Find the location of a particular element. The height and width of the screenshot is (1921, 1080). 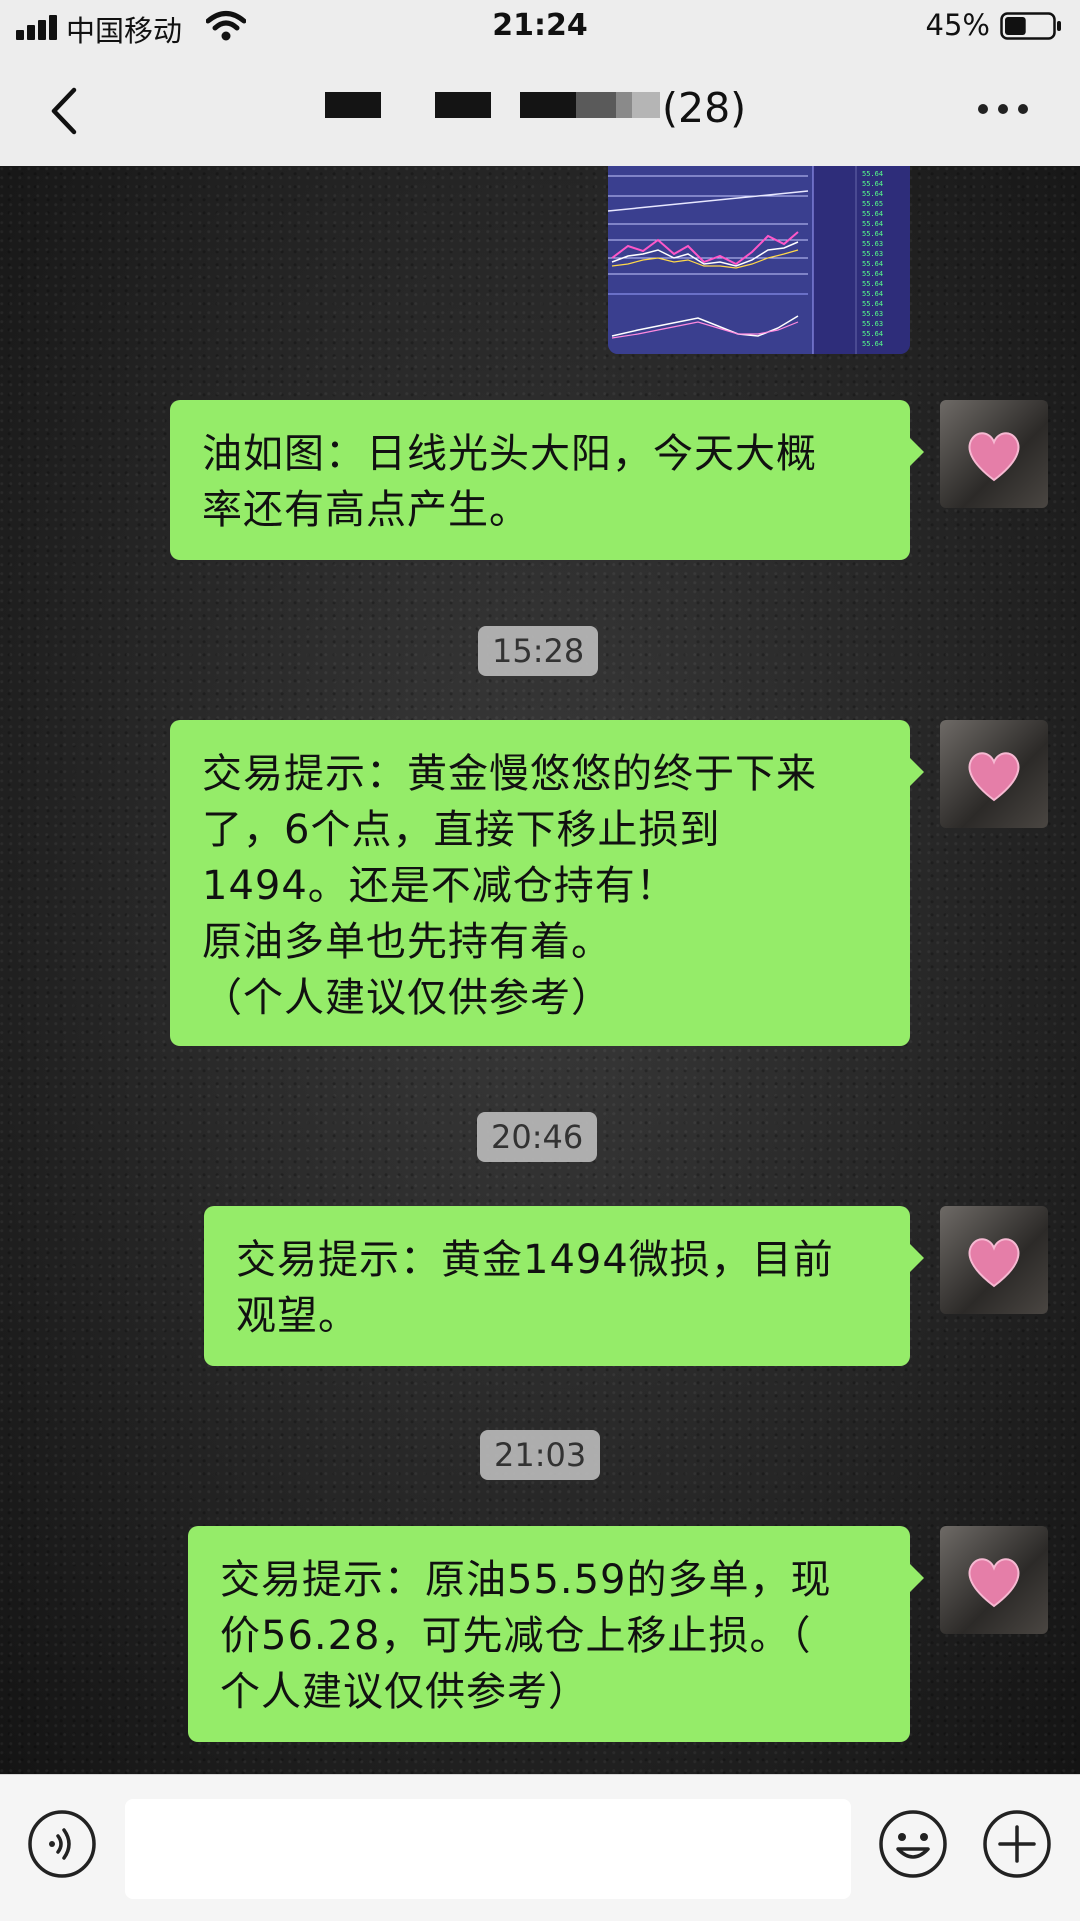

member-count: (28) is located at coordinates (704, 108).